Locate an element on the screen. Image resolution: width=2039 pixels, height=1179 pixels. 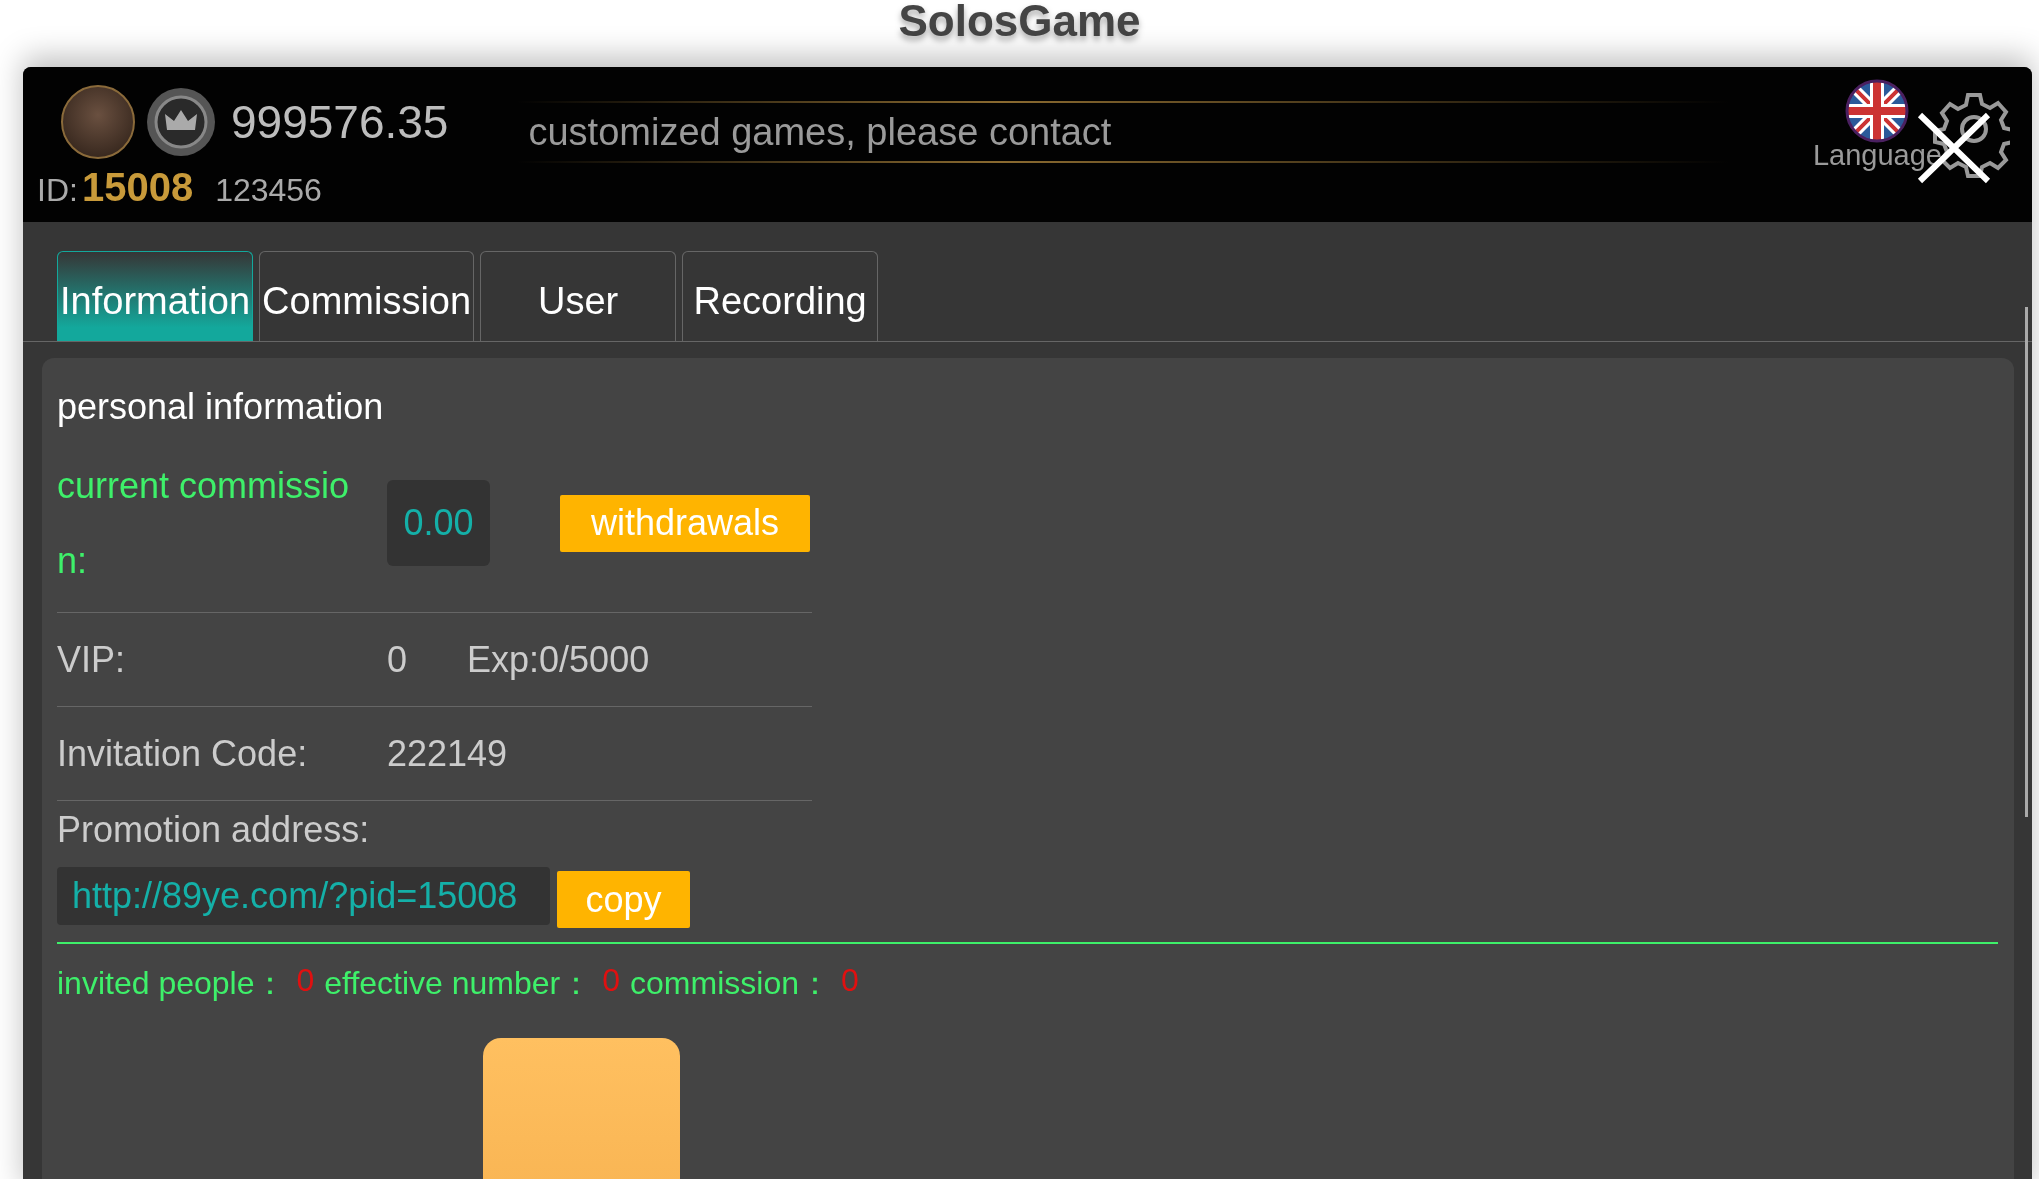
section-title: personal information is located at coordinates (221, 407).